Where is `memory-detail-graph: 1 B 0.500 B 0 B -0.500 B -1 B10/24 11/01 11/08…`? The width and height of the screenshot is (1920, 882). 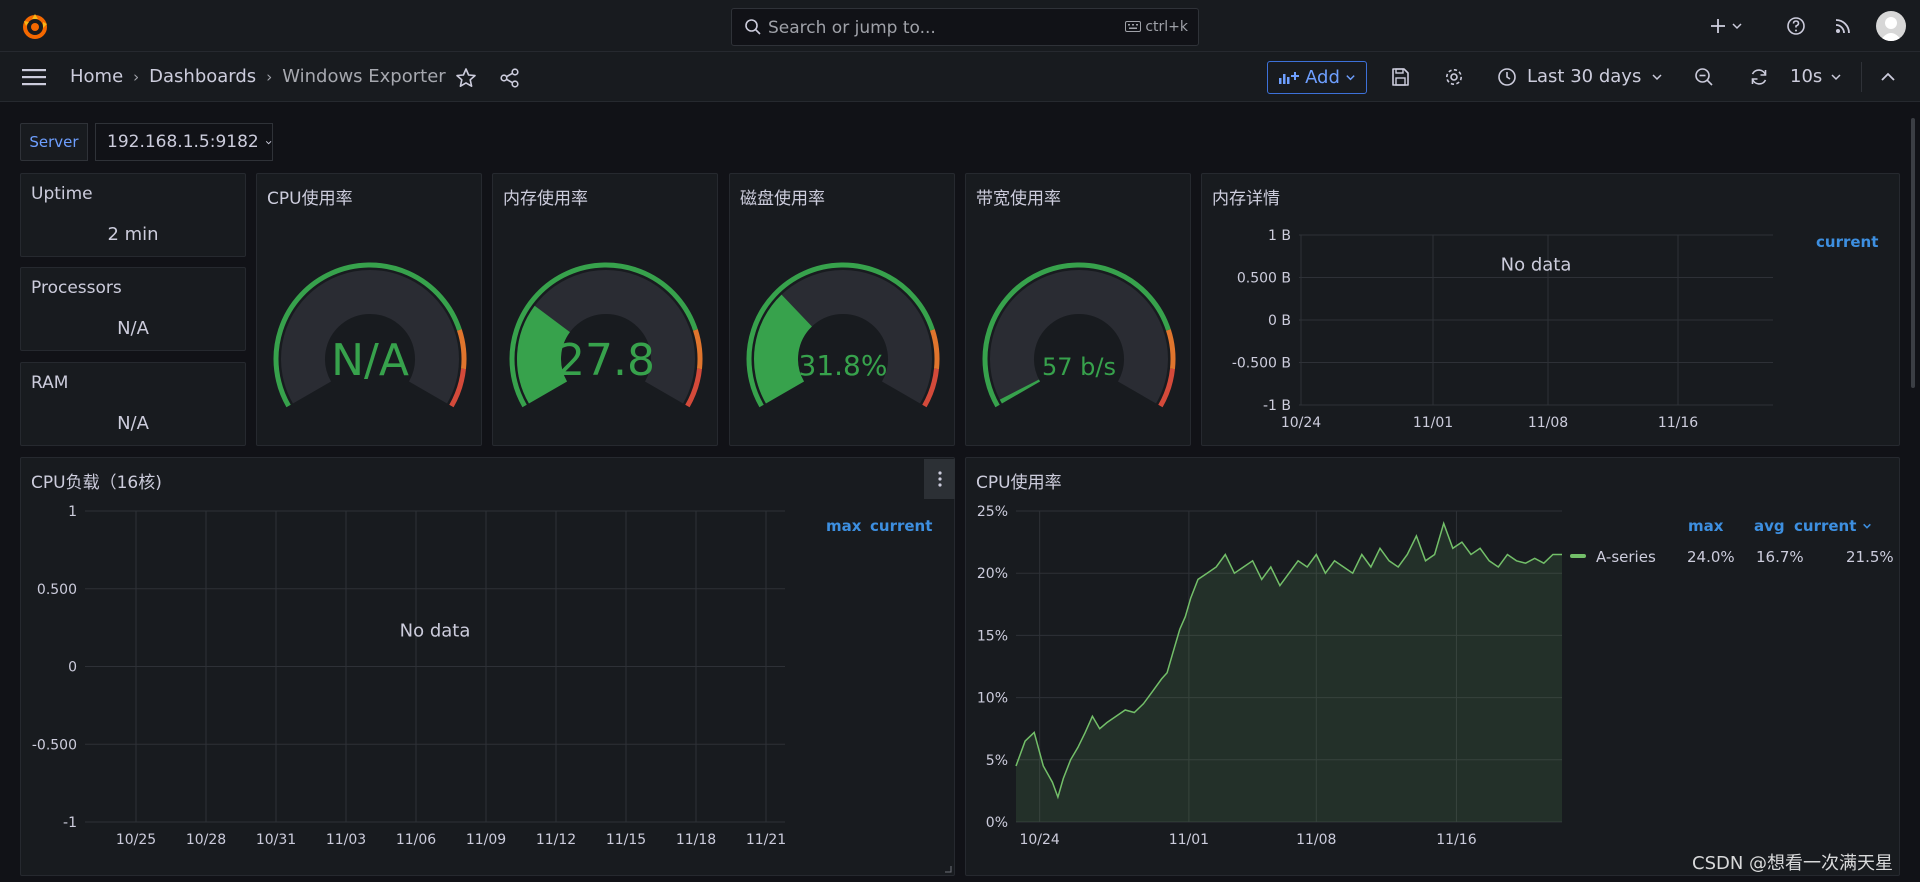
memory-detail-graph: 1 B 0.500 B 0 B -0.500 B -1 B10/24 11/01 11/08… is located at coordinates (1502, 329).